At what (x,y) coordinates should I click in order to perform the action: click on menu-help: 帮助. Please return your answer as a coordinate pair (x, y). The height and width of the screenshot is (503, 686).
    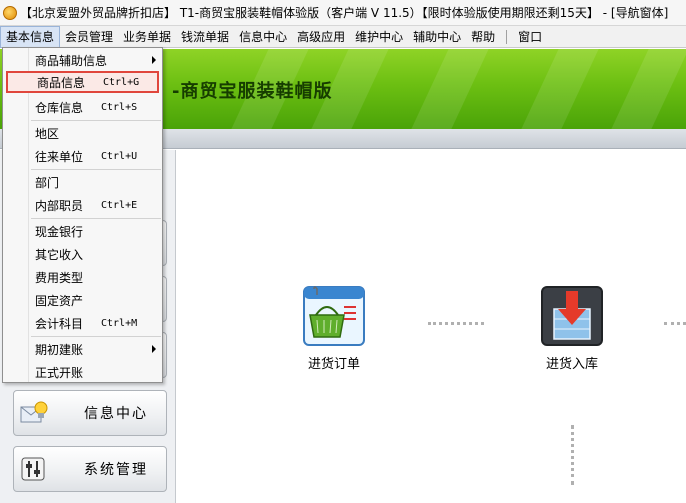
    Looking at the image, I should click on (483, 37).